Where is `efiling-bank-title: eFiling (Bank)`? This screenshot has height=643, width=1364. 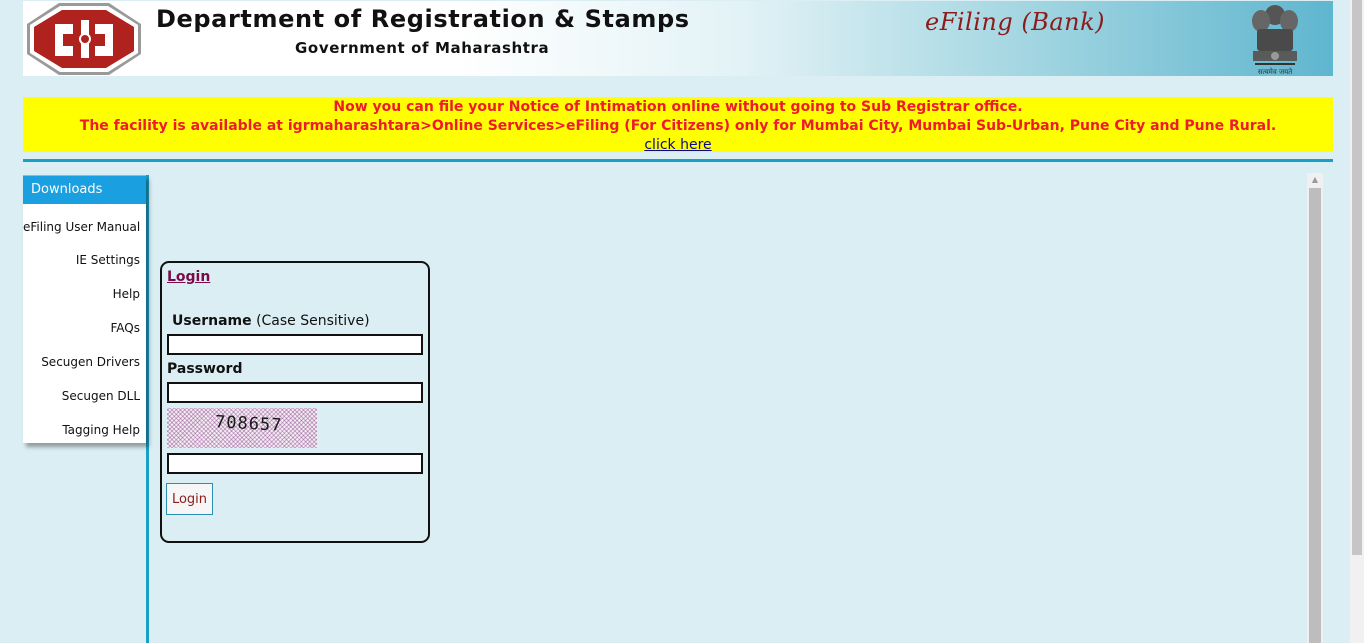 efiling-bank-title: eFiling (Bank) is located at coordinates (1015, 22).